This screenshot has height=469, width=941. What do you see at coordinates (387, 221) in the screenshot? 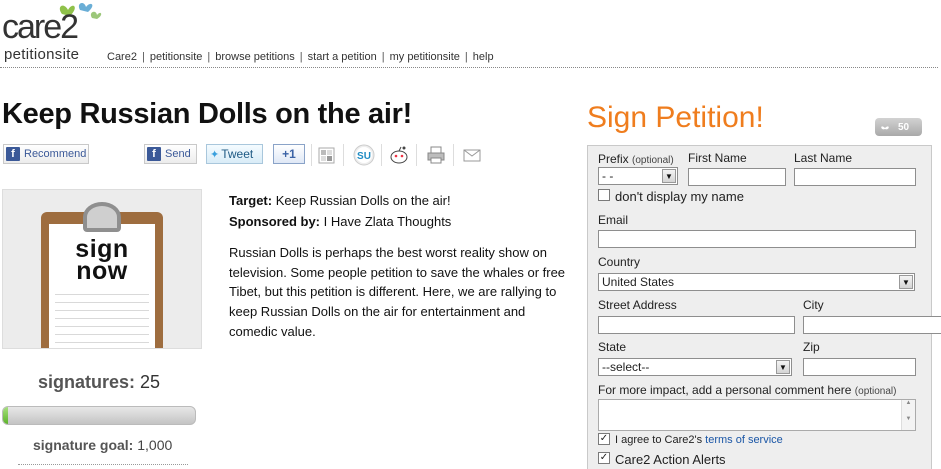
I see `sponsor-value: I Have Zlata Thoughts` at bounding box center [387, 221].